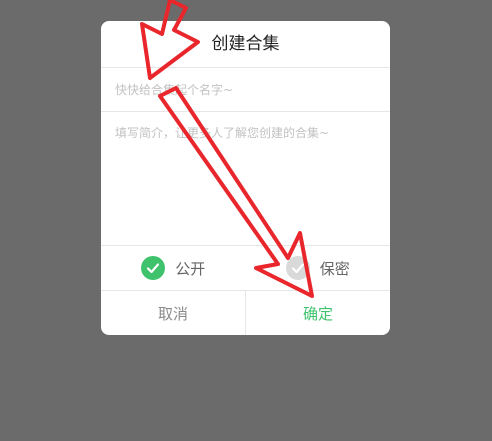  Describe the element at coordinates (173, 268) in the screenshot. I see `public-option: 公开` at that location.